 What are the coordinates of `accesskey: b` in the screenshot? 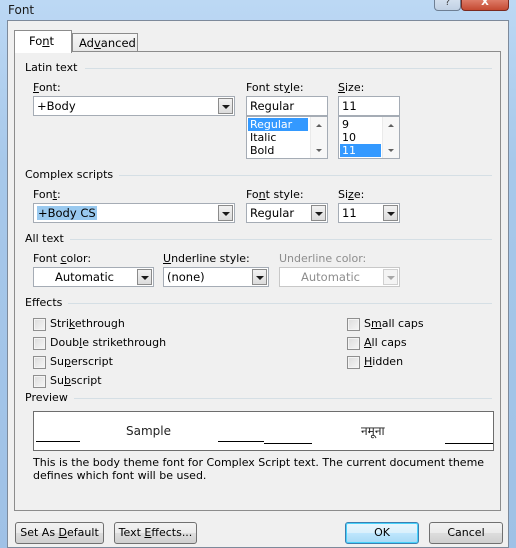 It's located at (67, 380).